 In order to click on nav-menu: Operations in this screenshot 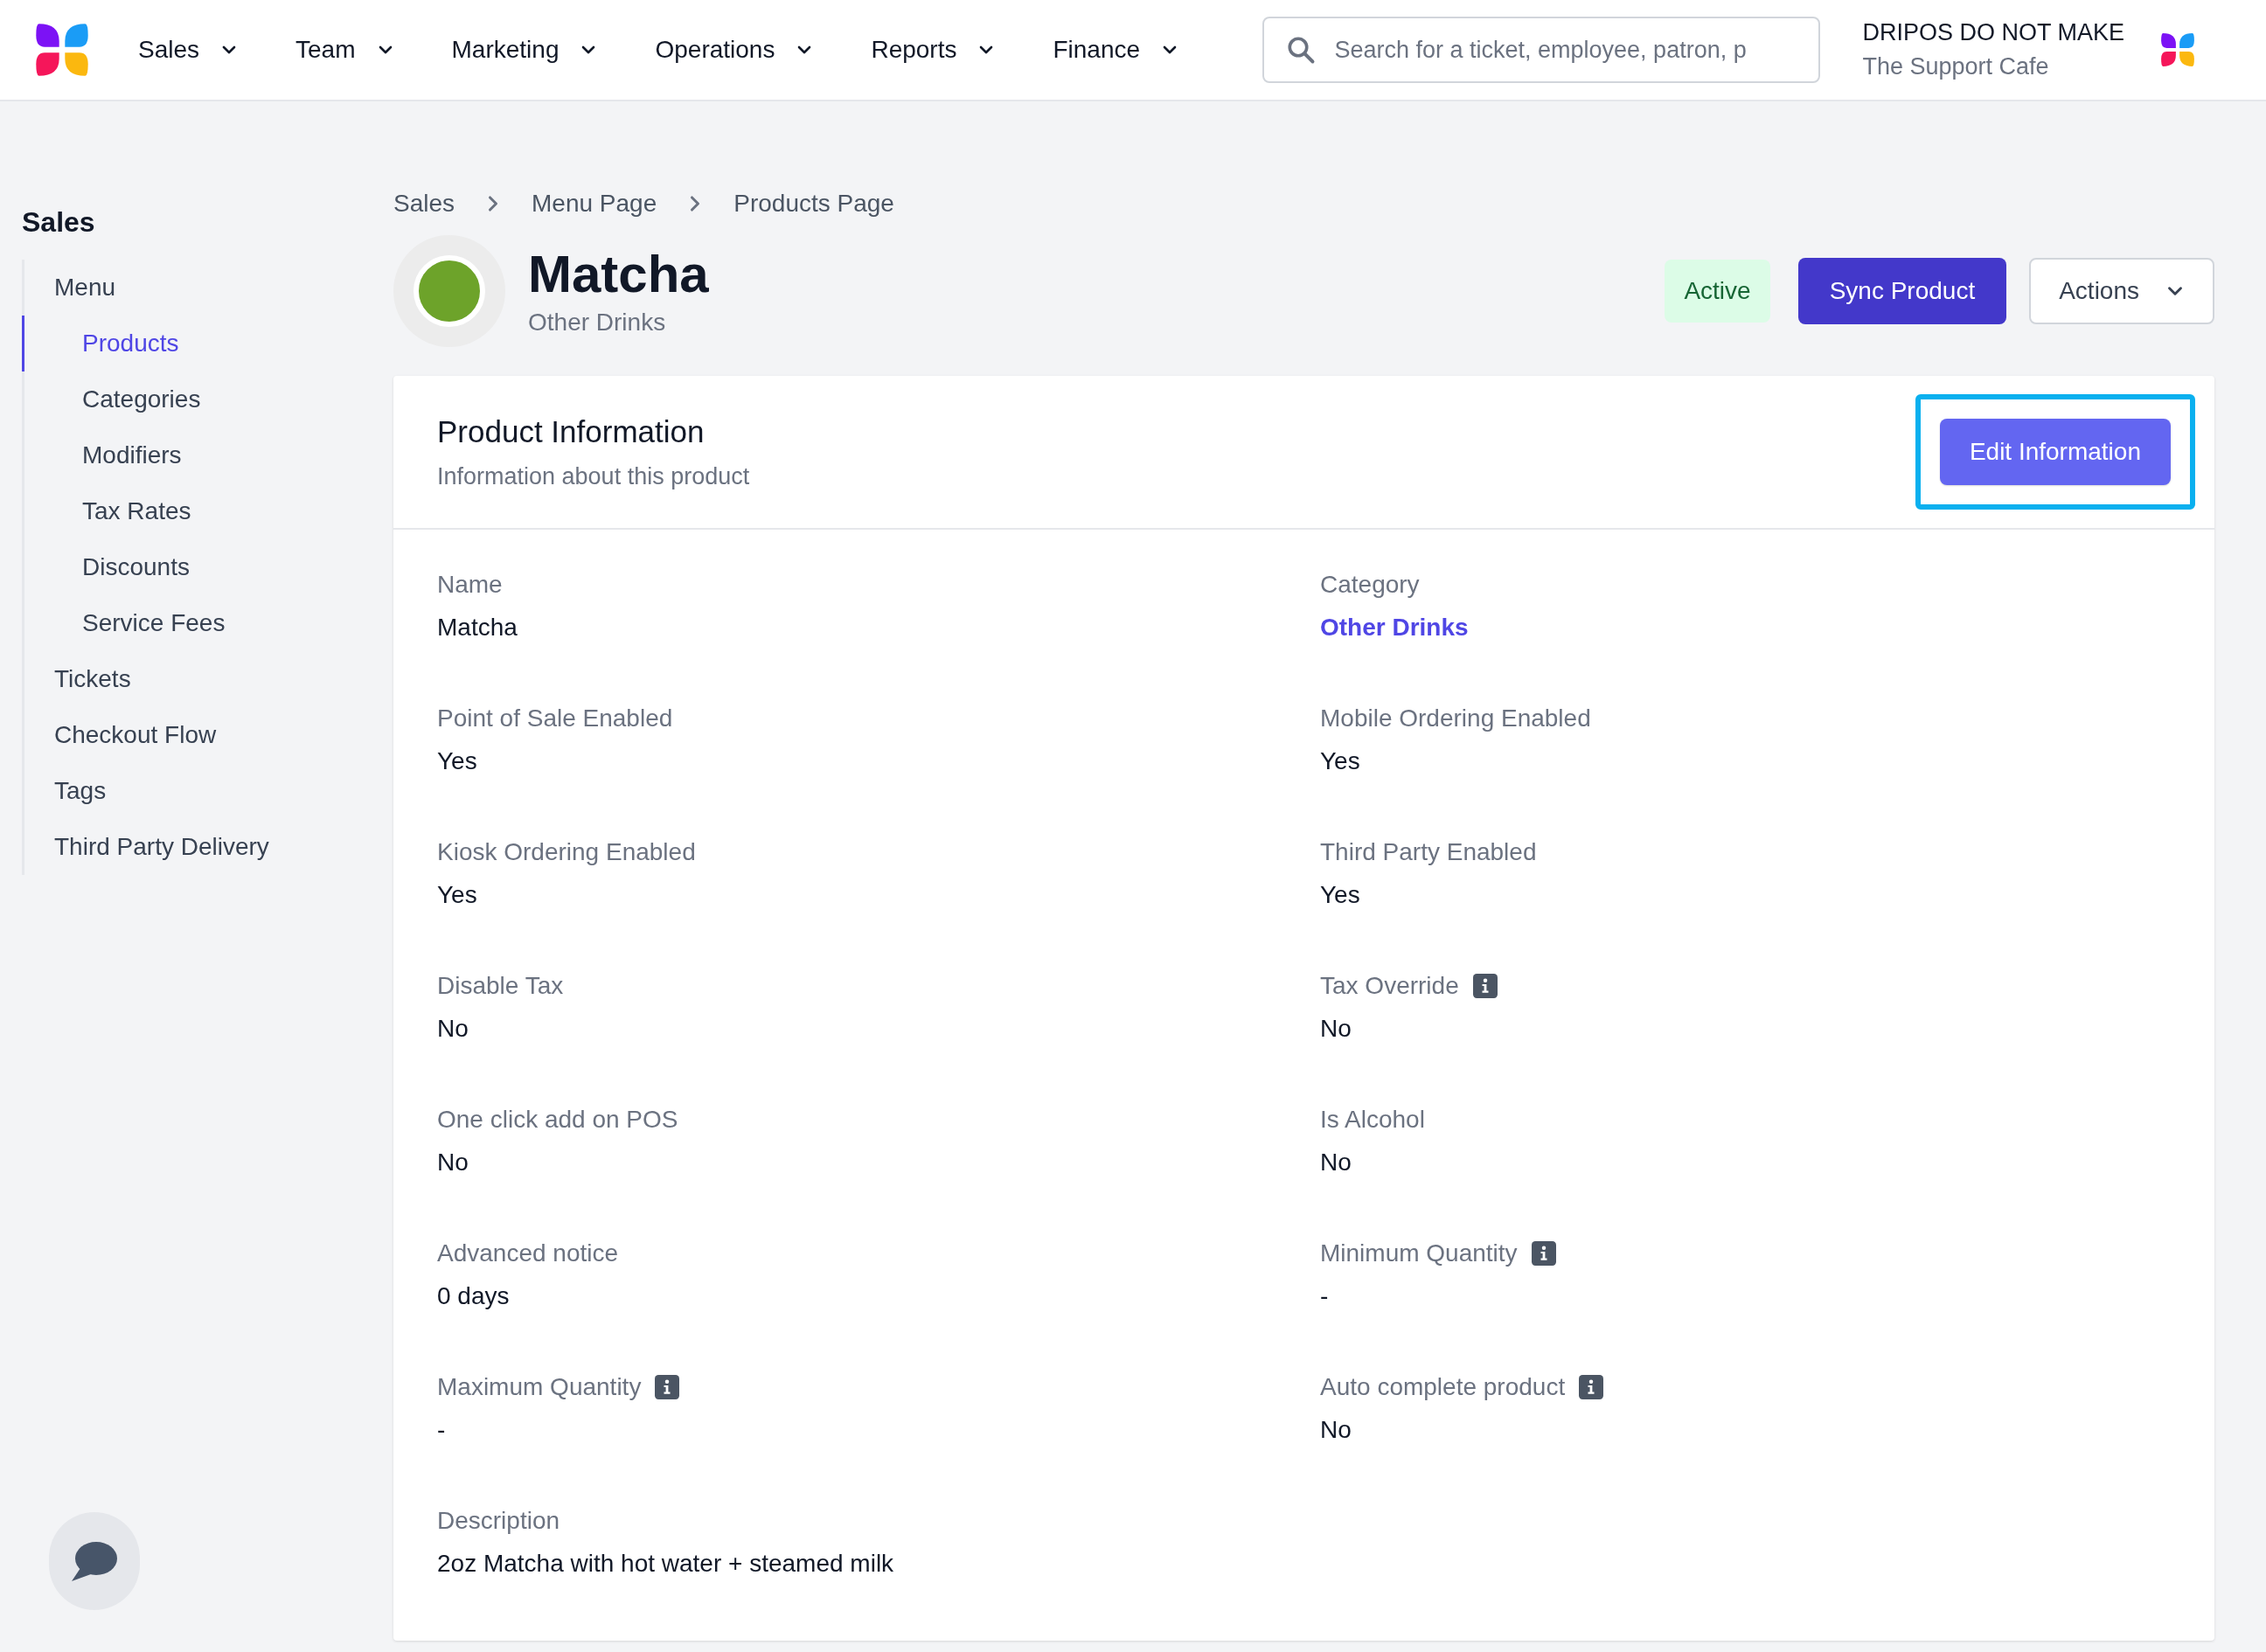, I will do `click(739, 50)`.